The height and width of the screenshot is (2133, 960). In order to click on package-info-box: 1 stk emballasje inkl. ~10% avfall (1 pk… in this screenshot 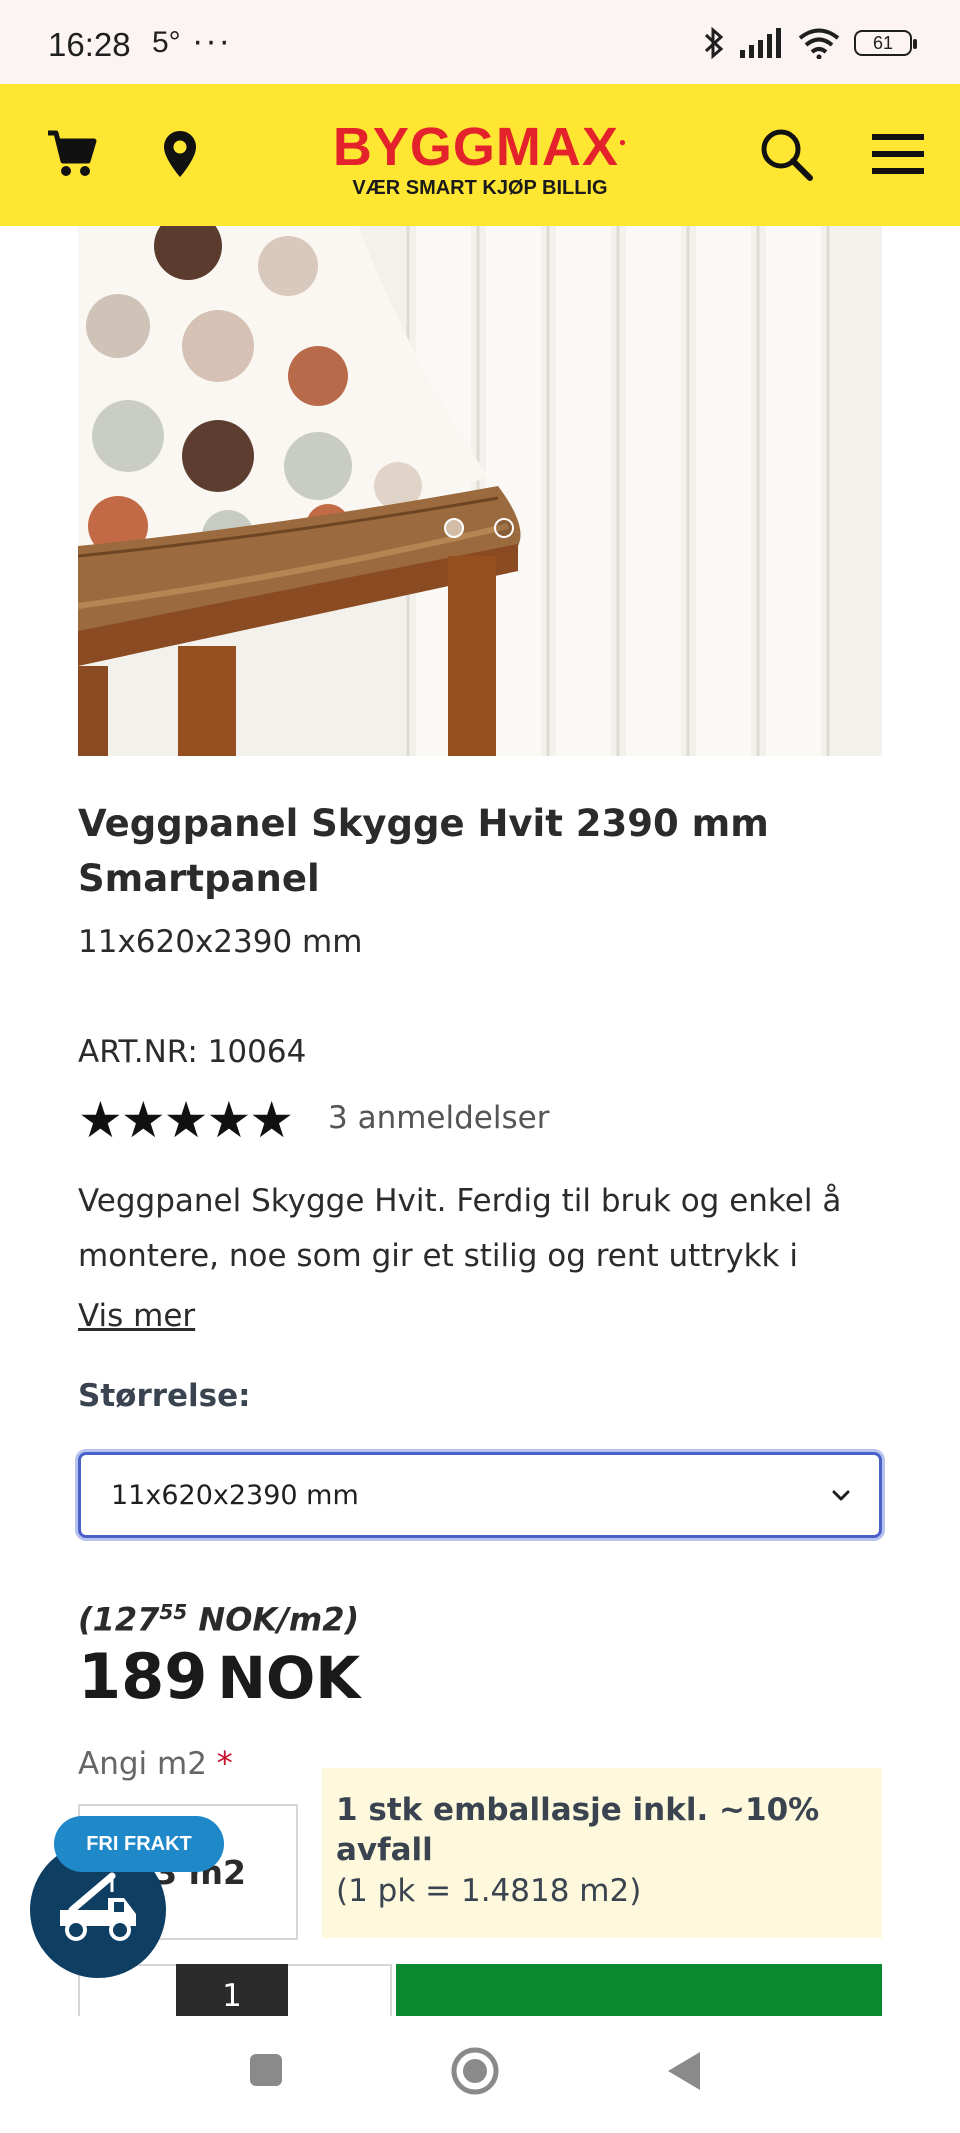, I will do `click(602, 1853)`.